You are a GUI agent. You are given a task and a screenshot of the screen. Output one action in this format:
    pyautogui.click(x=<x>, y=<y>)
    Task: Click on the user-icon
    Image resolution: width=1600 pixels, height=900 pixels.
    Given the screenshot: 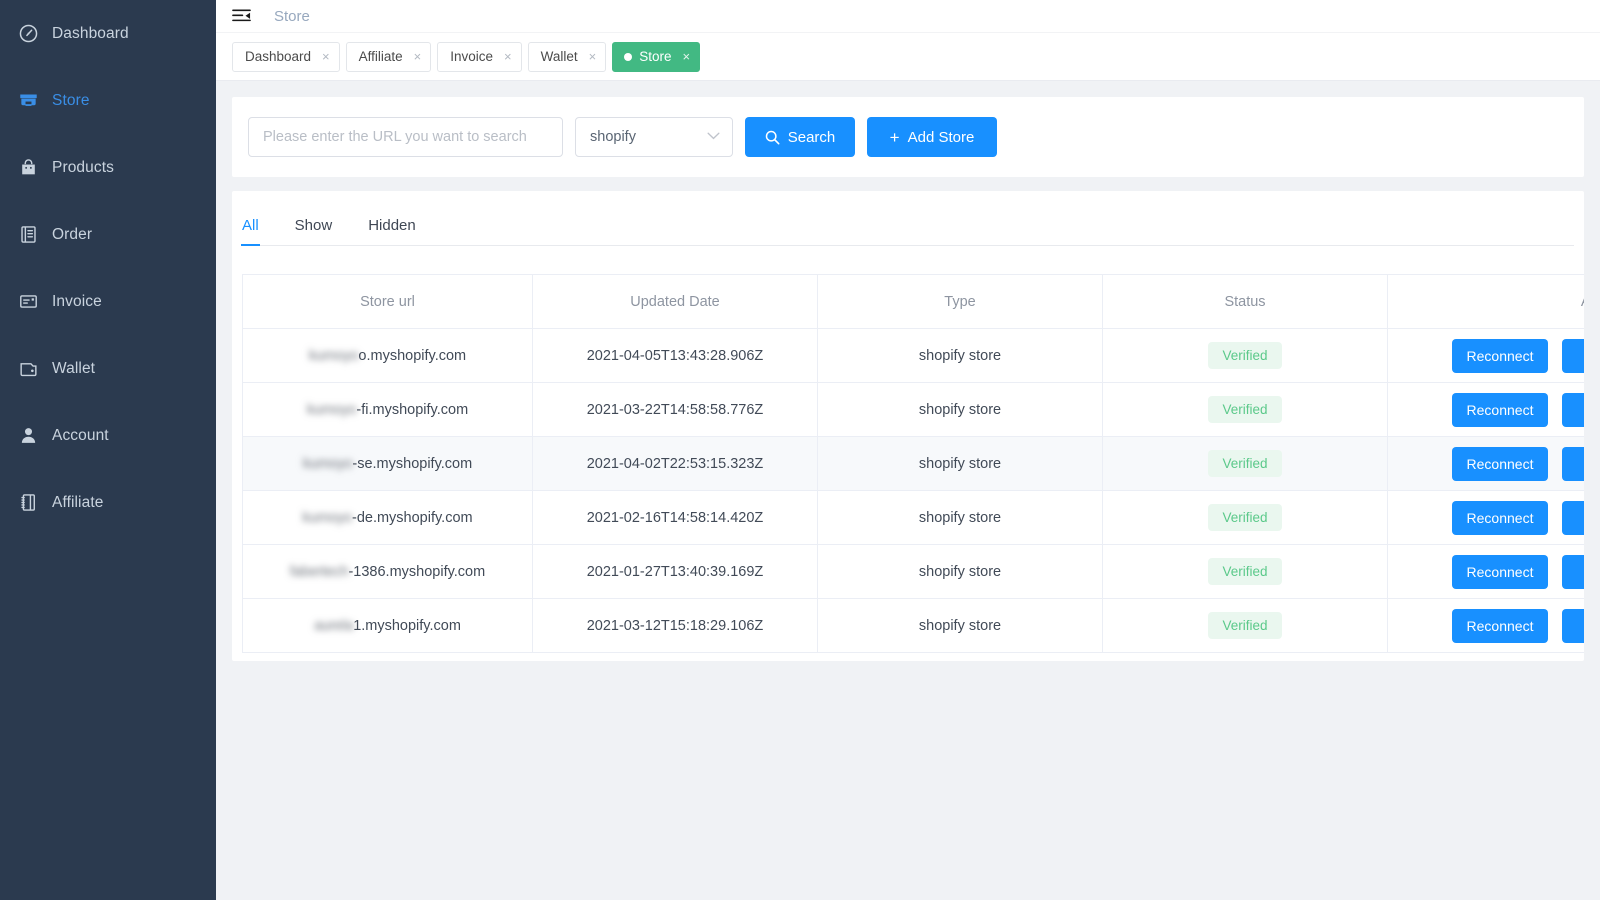 What is the action you would take?
    pyautogui.click(x=31, y=436)
    